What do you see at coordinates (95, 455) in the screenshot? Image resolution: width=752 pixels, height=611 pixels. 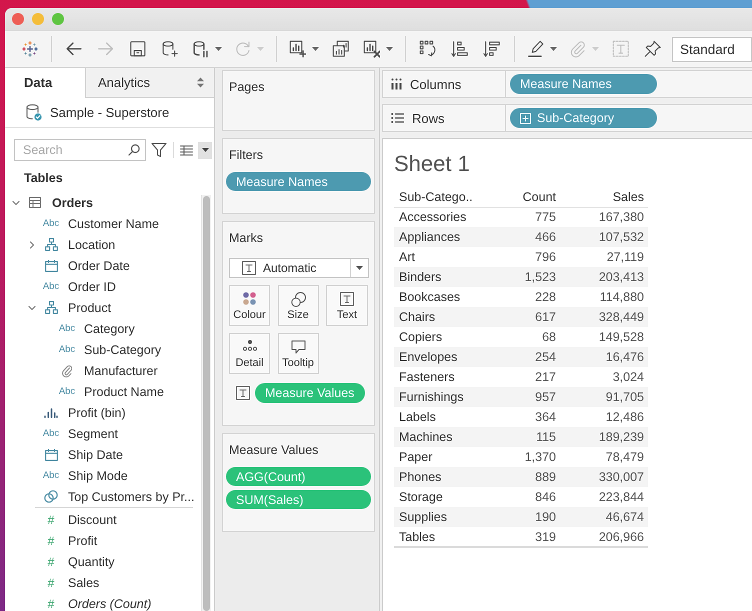 I see `field-label: Ship Date` at bounding box center [95, 455].